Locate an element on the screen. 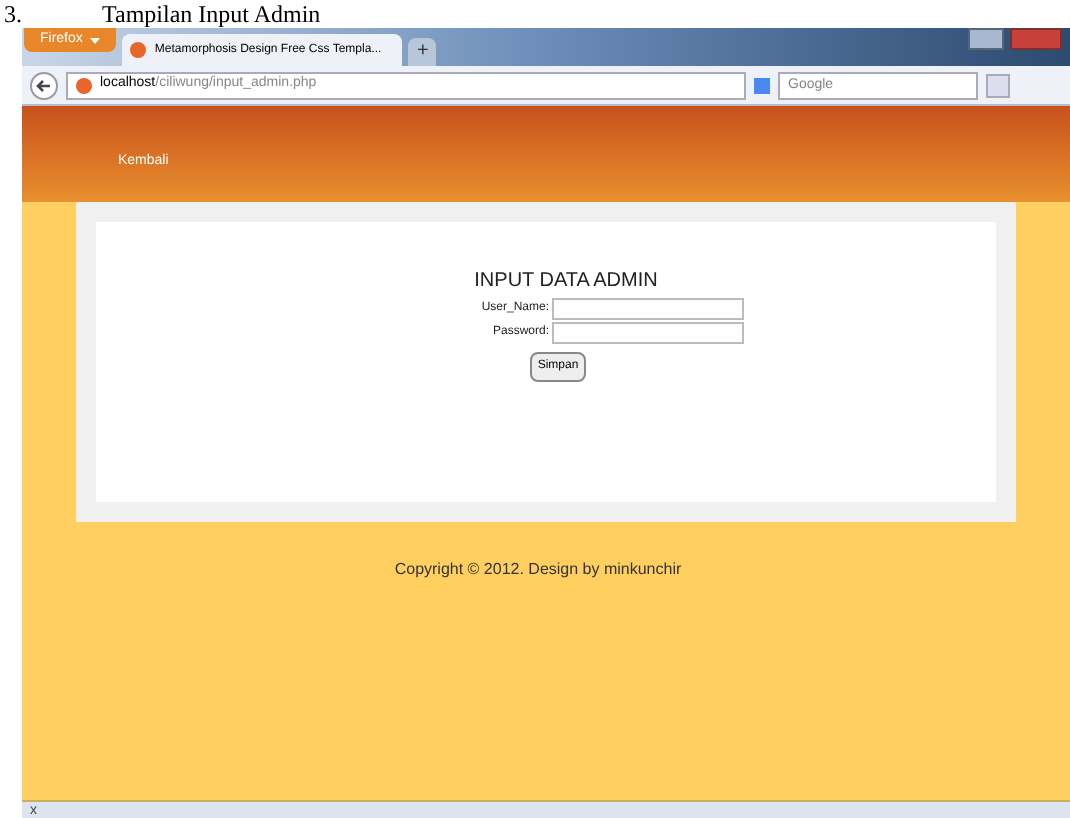  footer-text: Copyright © 2012. Design by minkunchir is located at coordinates (538, 570).